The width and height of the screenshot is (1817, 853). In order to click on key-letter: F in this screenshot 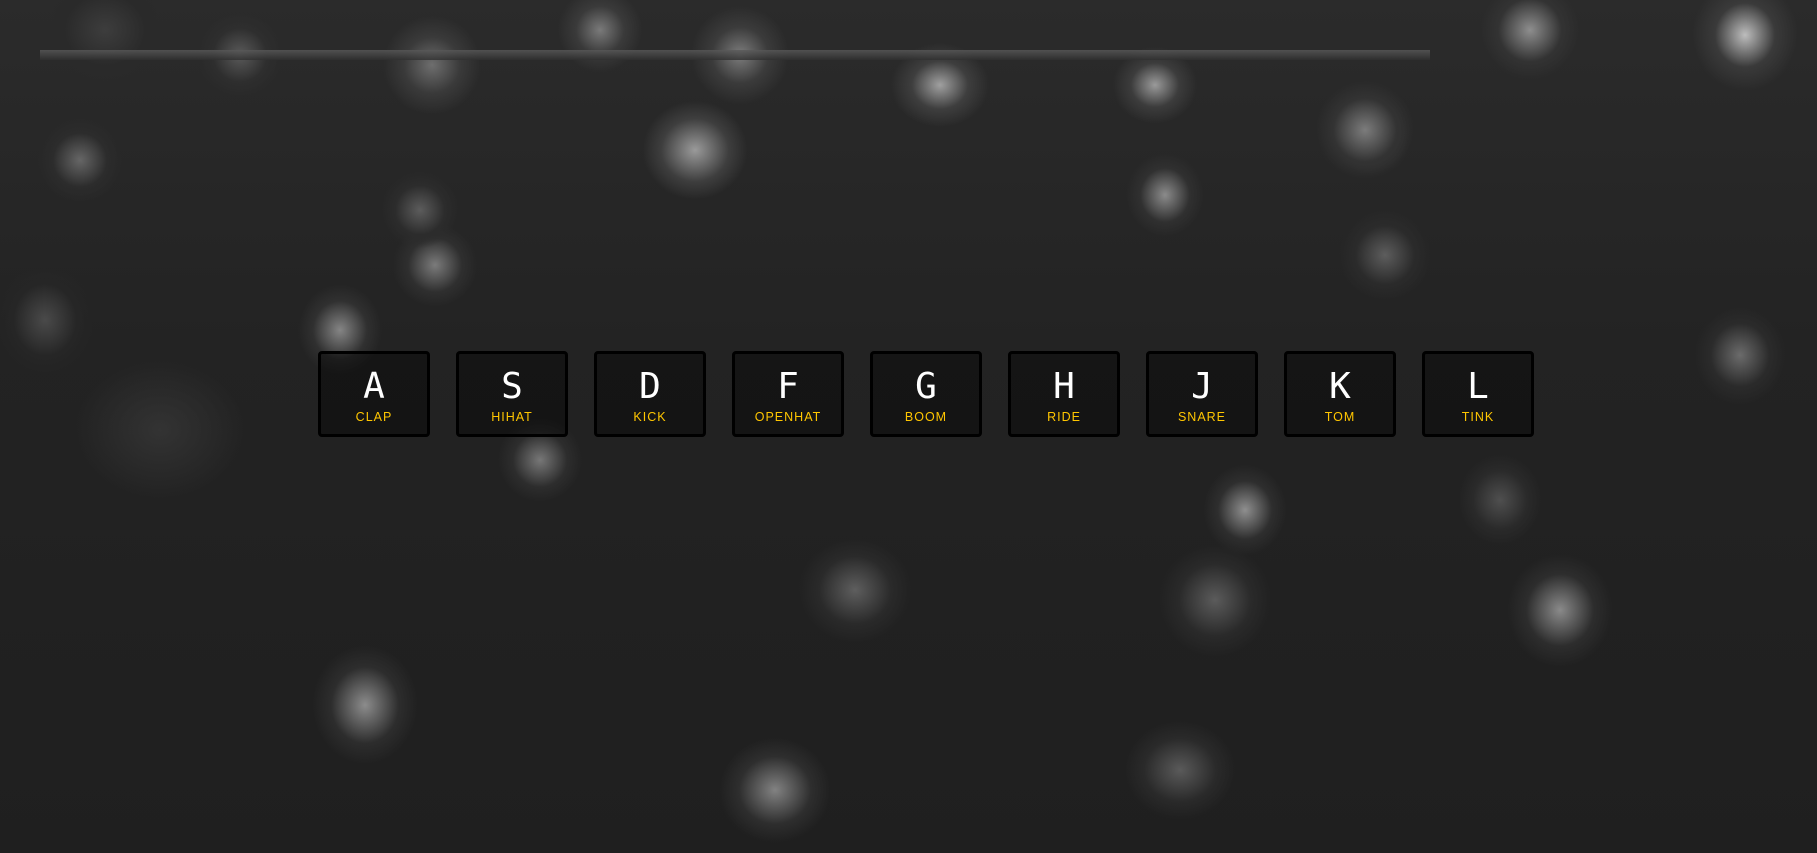, I will do `click(788, 386)`.